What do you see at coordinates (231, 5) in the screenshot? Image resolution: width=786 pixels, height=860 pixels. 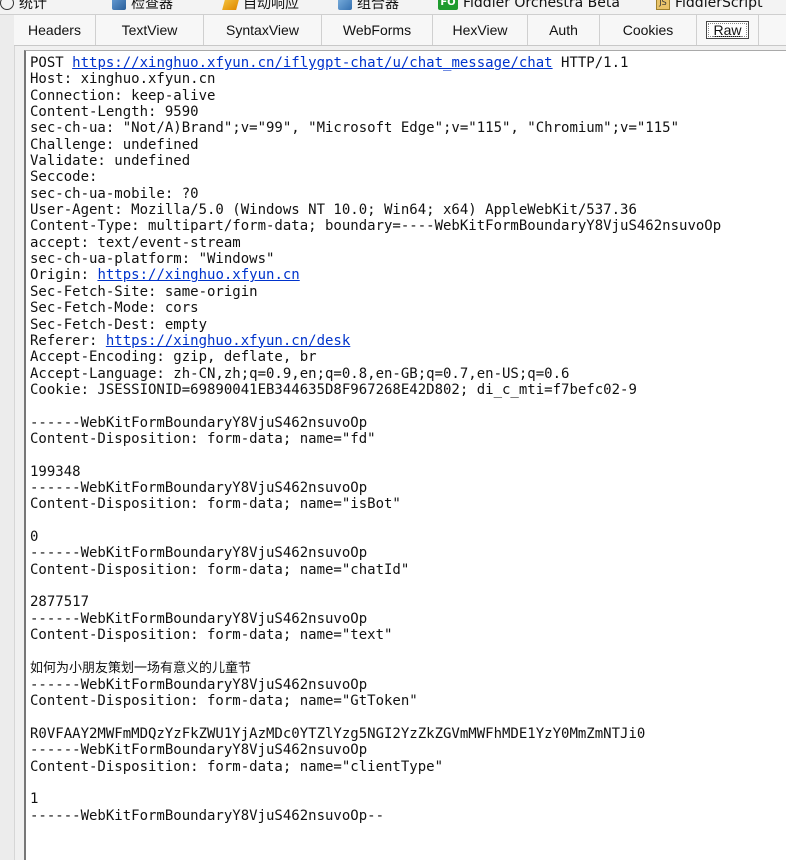 I see `autoresponder-icon` at bounding box center [231, 5].